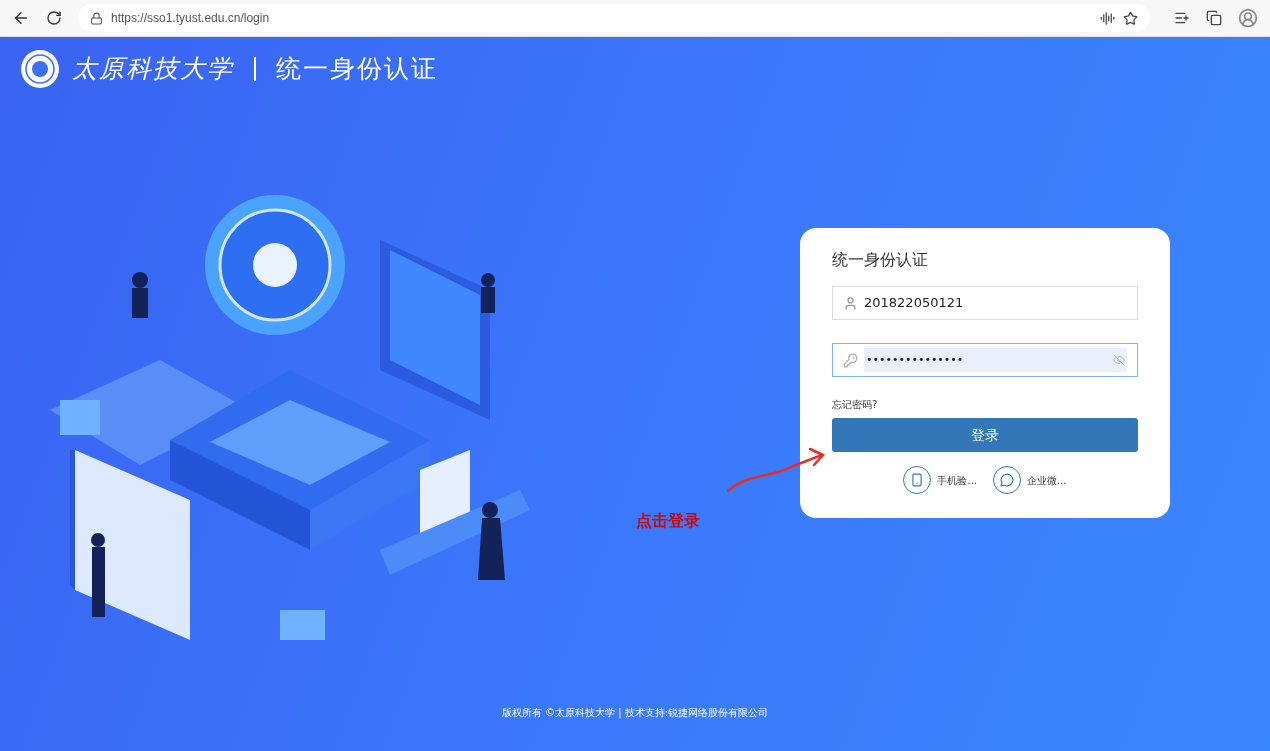 The image size is (1270, 751). I want to click on annotation-arrow-icon, so click(776, 469).